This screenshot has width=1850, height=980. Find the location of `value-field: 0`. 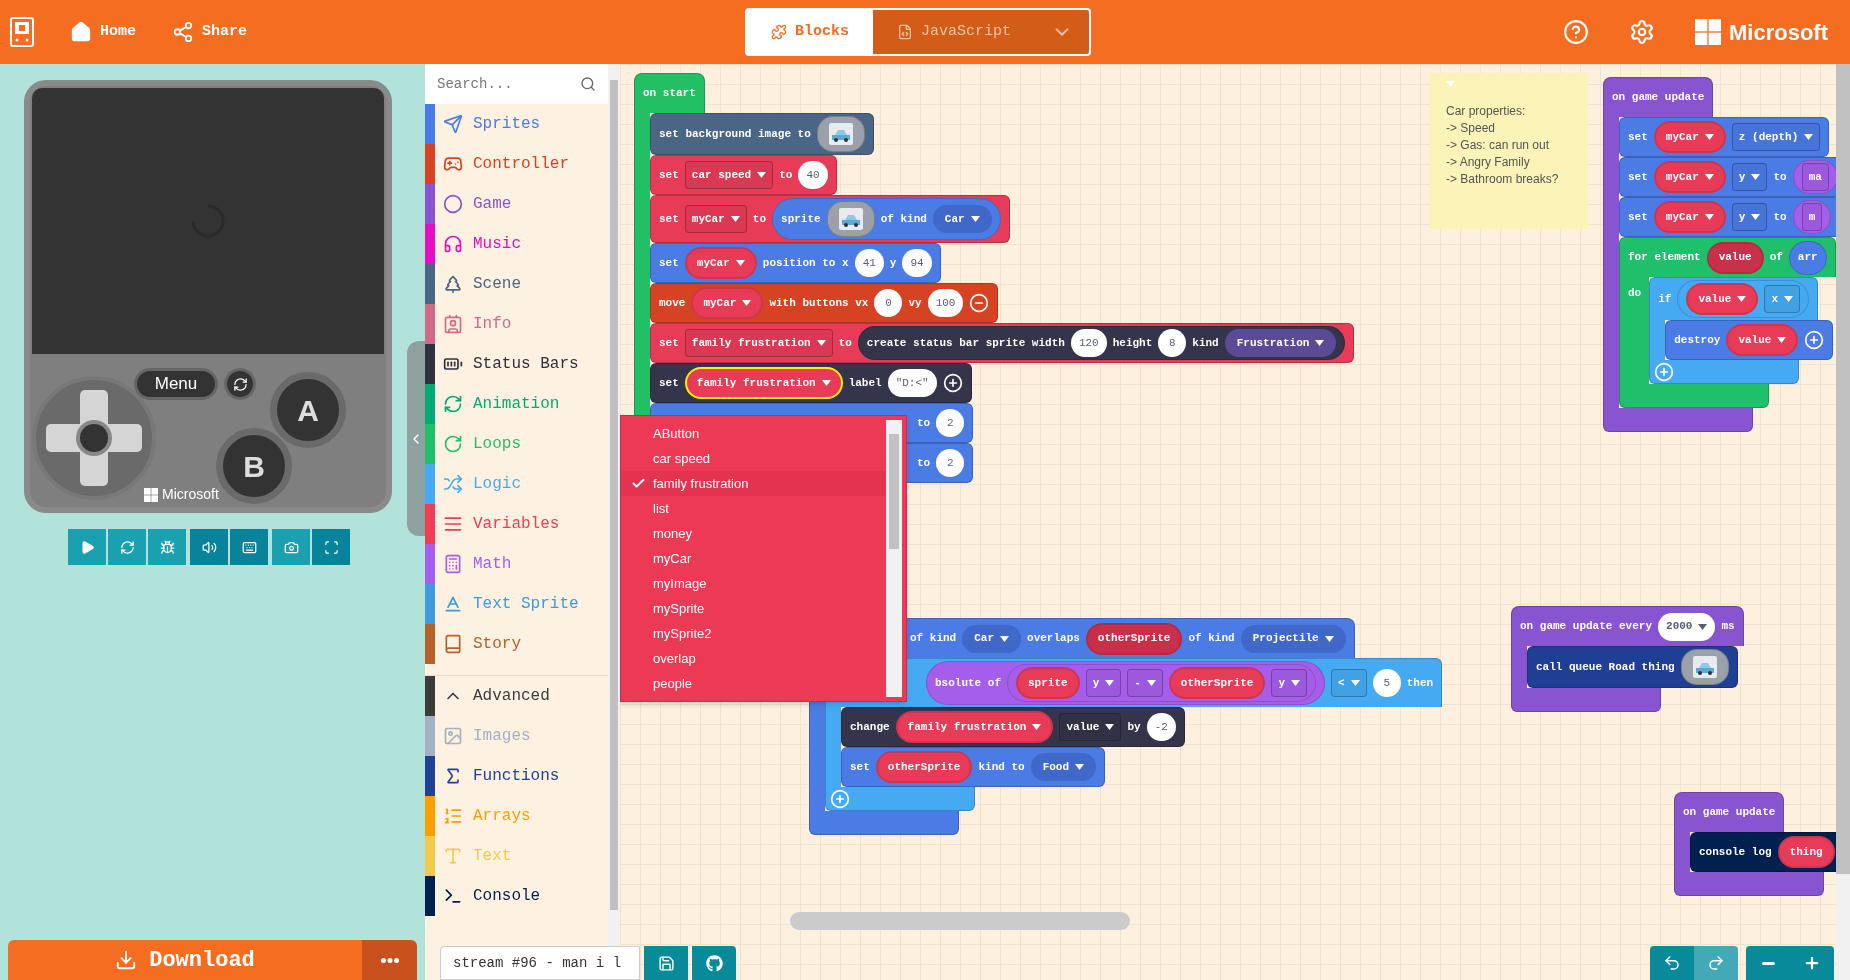

value-field: 0 is located at coordinates (888, 303).